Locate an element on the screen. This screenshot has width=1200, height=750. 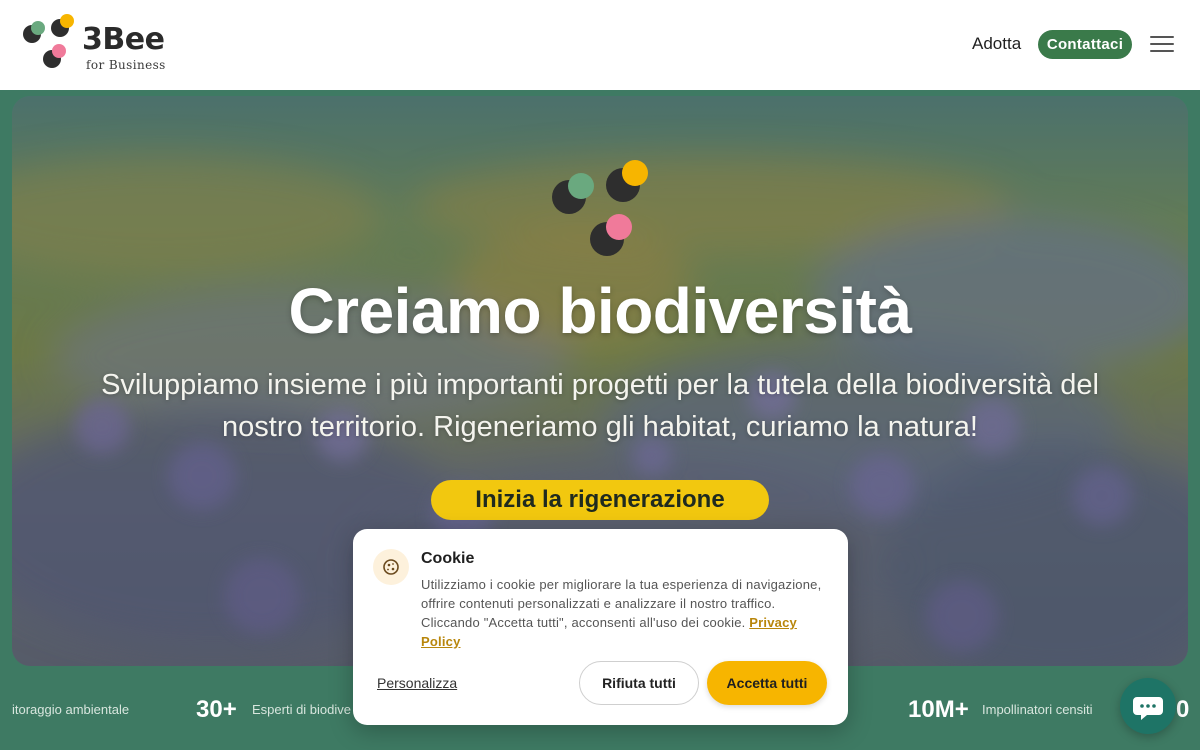
cookie-icon is located at coordinates (391, 567).